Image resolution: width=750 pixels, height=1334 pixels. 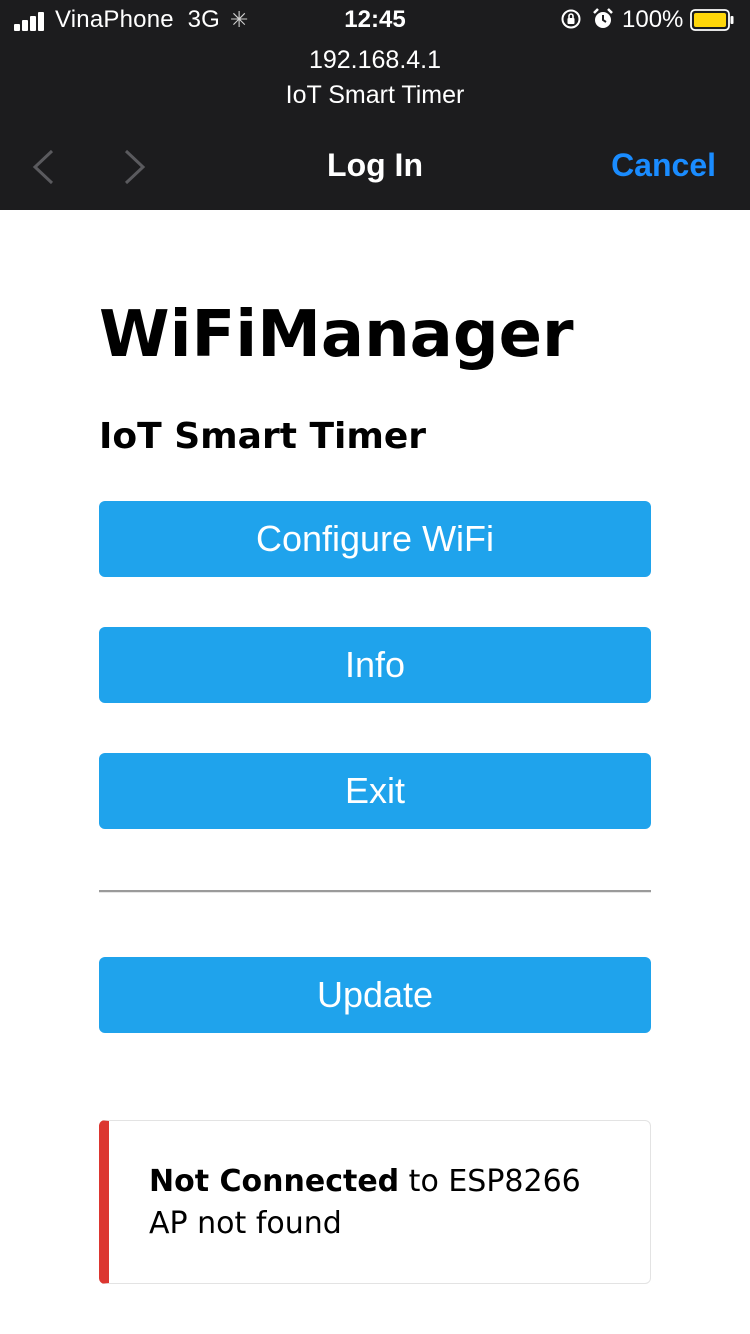 I want to click on status-message-text: Not Connected to ESP8266 AP not found, so click(x=389, y=1203).